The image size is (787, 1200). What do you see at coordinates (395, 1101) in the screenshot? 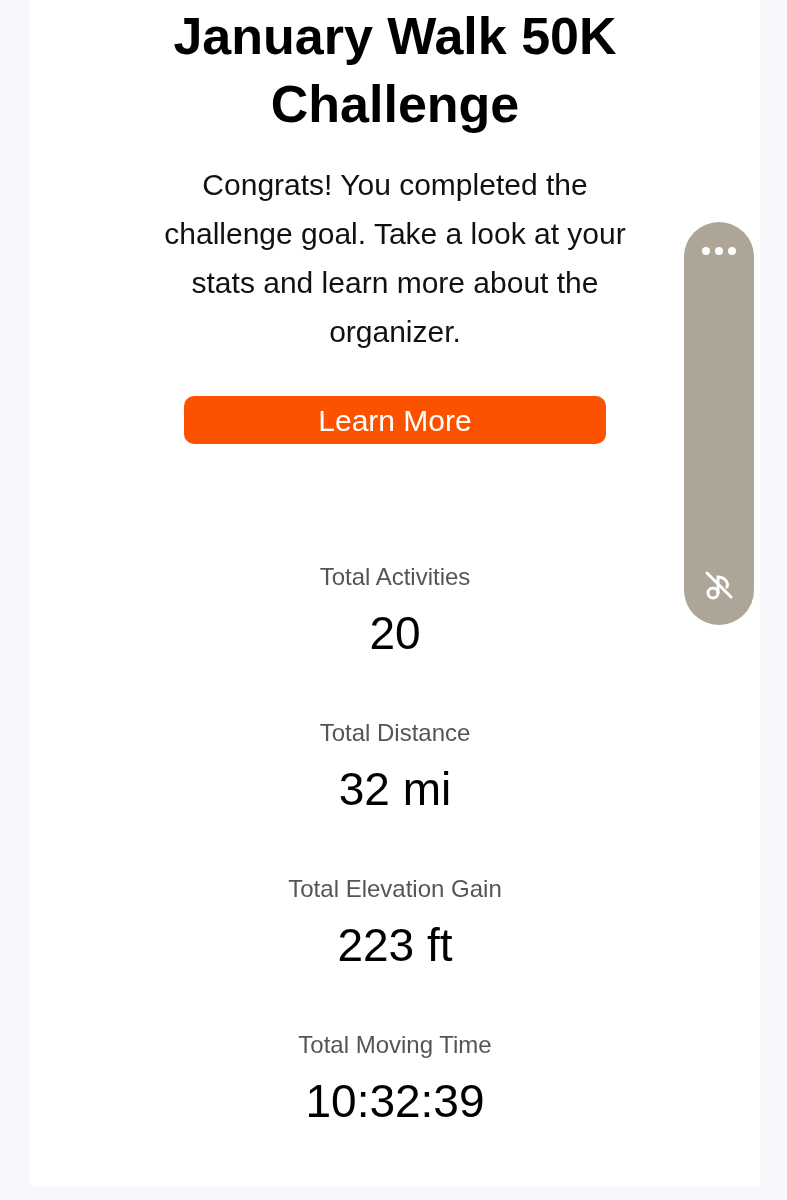
I see `stat-value: 10:32:39` at bounding box center [395, 1101].